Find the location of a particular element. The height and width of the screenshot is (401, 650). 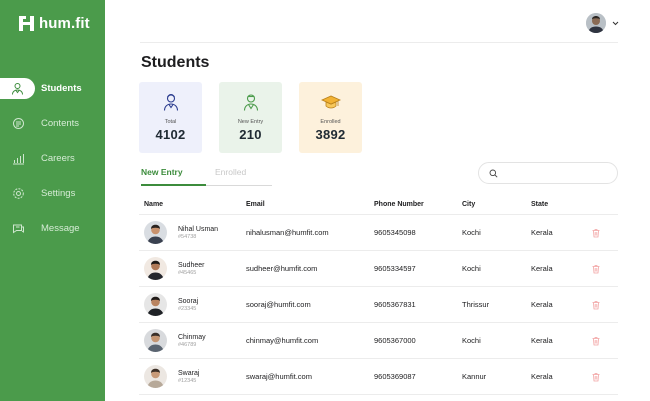

phone-cell: 9605345098 is located at coordinates (395, 232).